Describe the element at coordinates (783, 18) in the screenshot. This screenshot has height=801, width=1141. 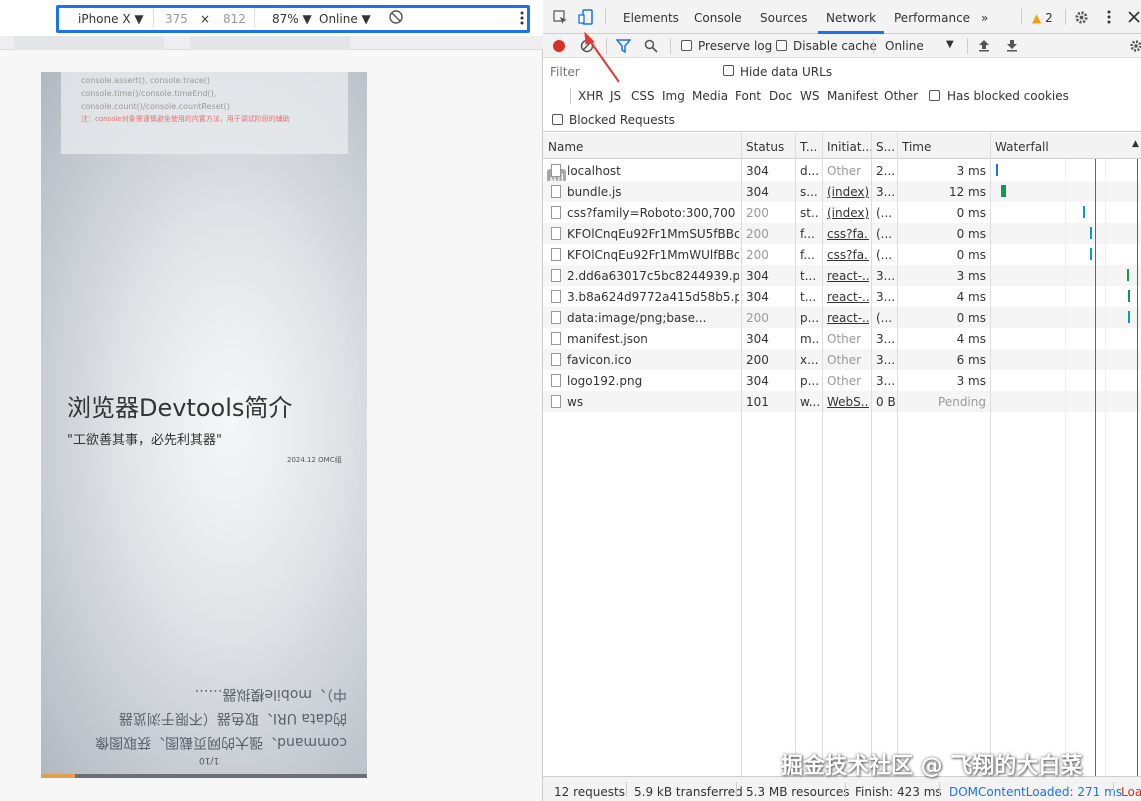
I see `tab-sources: Sources` at that location.